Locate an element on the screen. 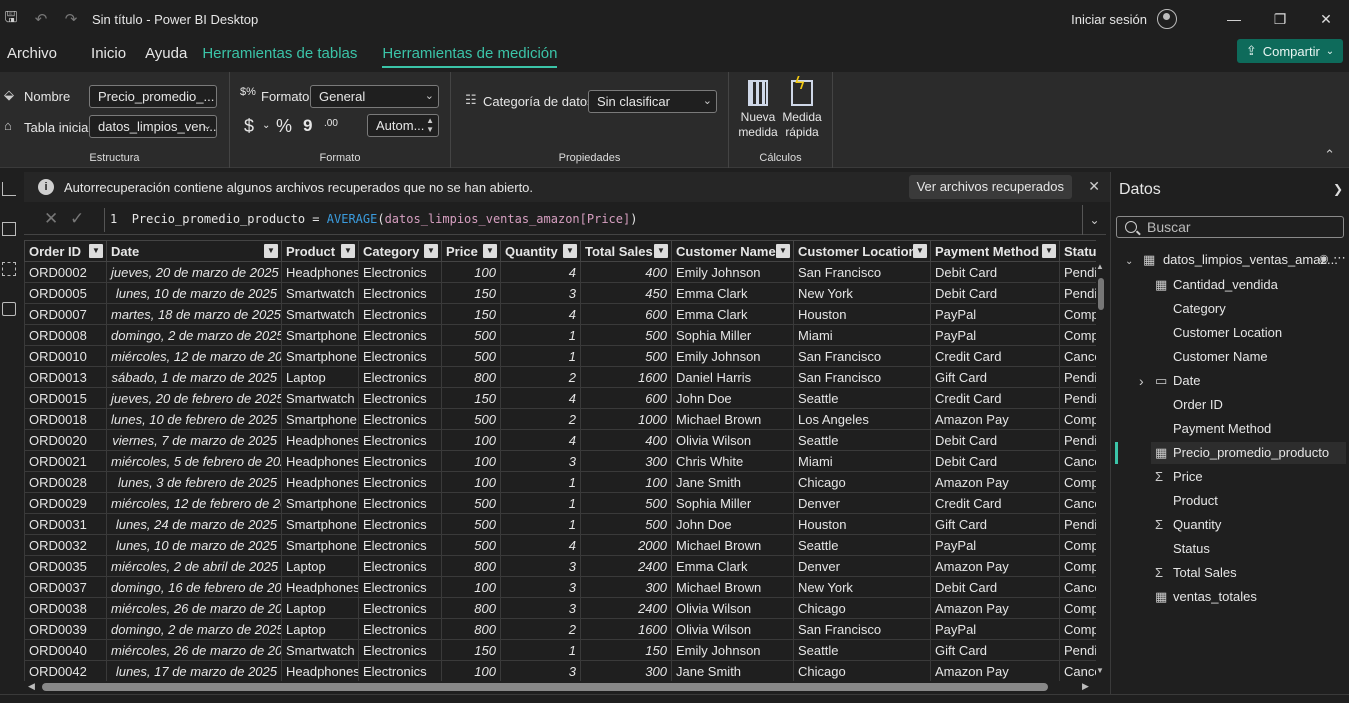 The image size is (1349, 703). table-cell: Los Angeles is located at coordinates (862, 419).